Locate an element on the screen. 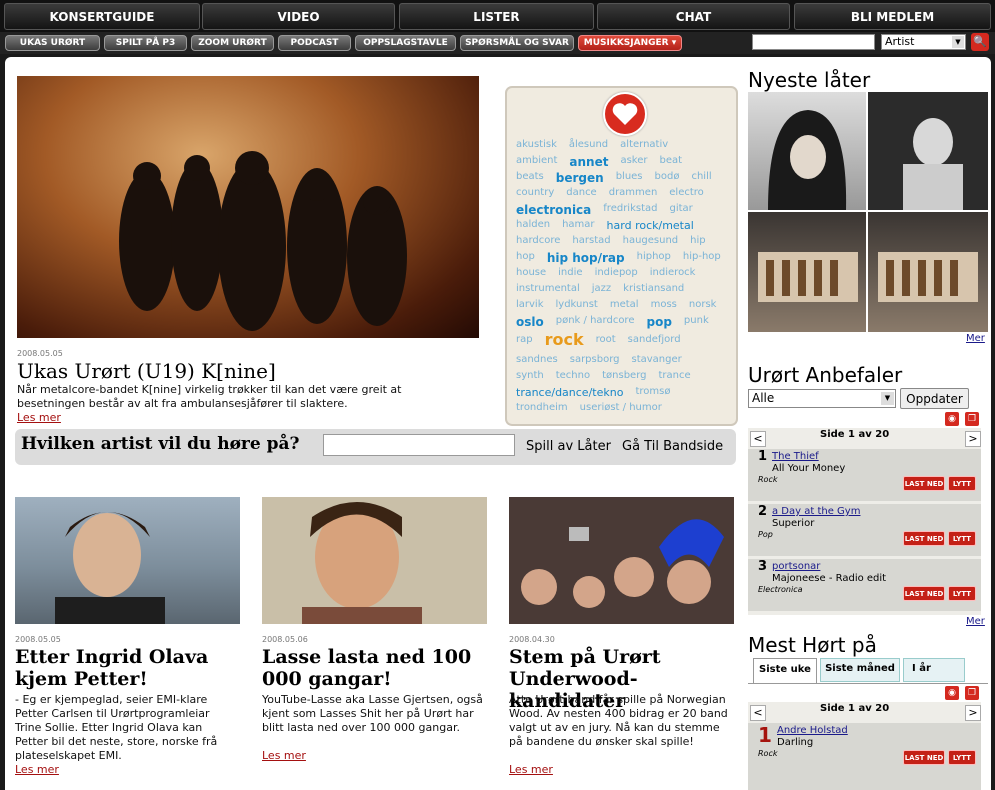  tag-sandnes: sandnes is located at coordinates (537, 359).